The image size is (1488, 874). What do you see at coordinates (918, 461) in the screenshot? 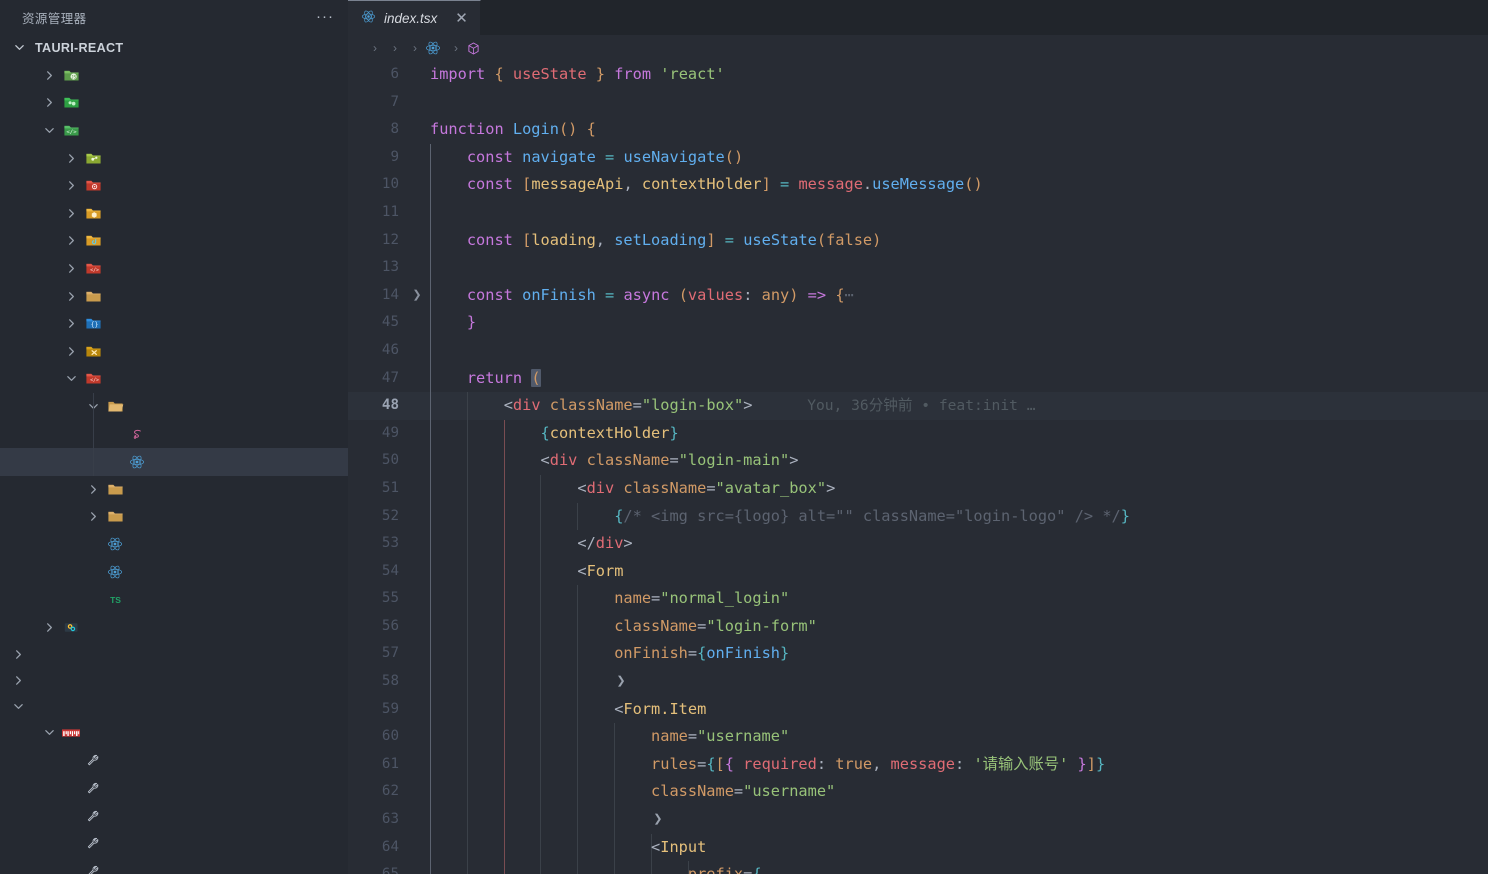
I see `code-line: 50 <div className="login-main">` at bounding box center [918, 461].